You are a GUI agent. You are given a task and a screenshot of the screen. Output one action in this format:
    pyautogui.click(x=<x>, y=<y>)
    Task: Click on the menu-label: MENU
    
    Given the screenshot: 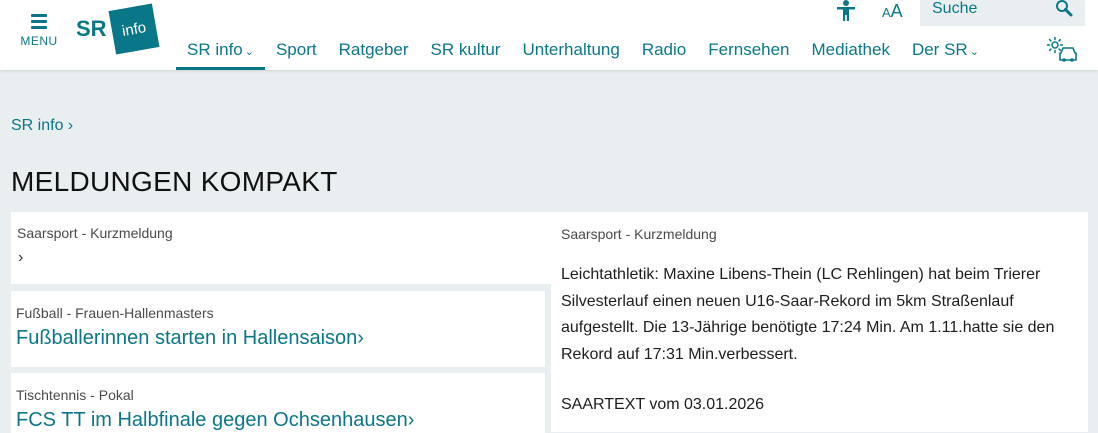 What is the action you would take?
    pyautogui.click(x=39, y=41)
    